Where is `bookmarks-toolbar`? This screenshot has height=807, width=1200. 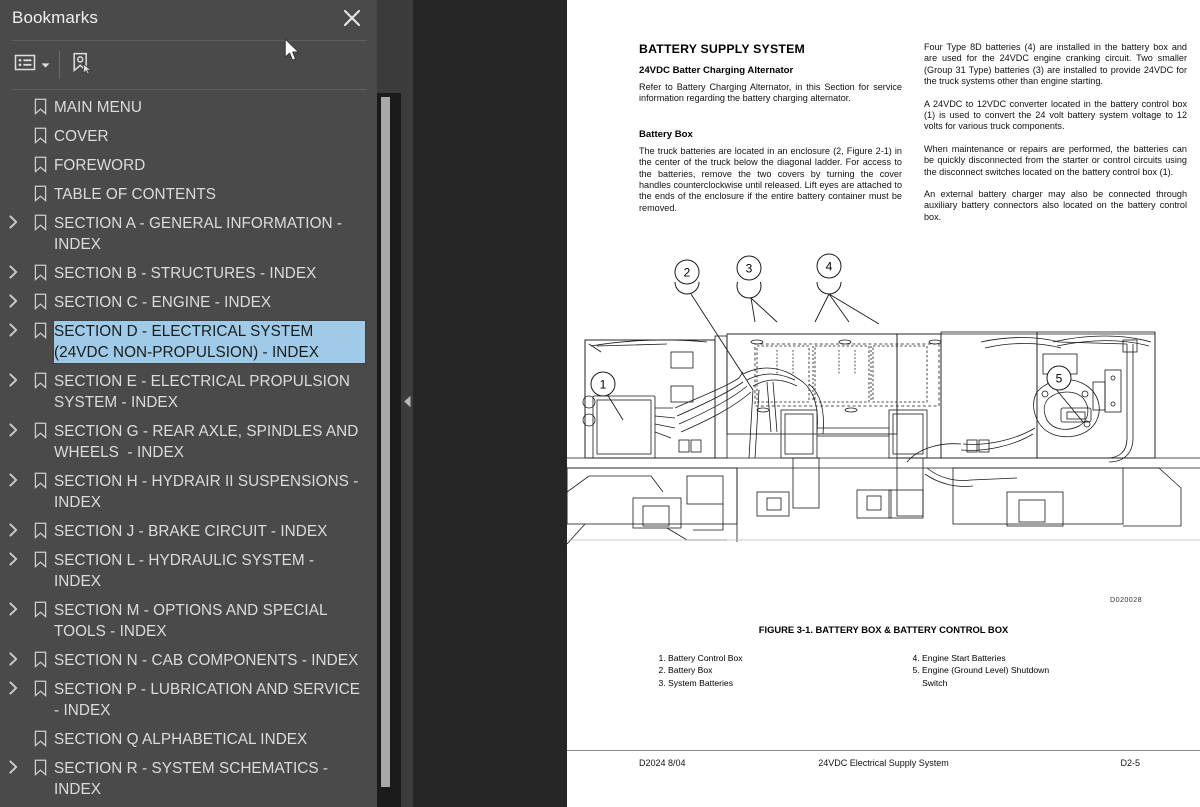
bookmarks-toolbar is located at coordinates (188, 64).